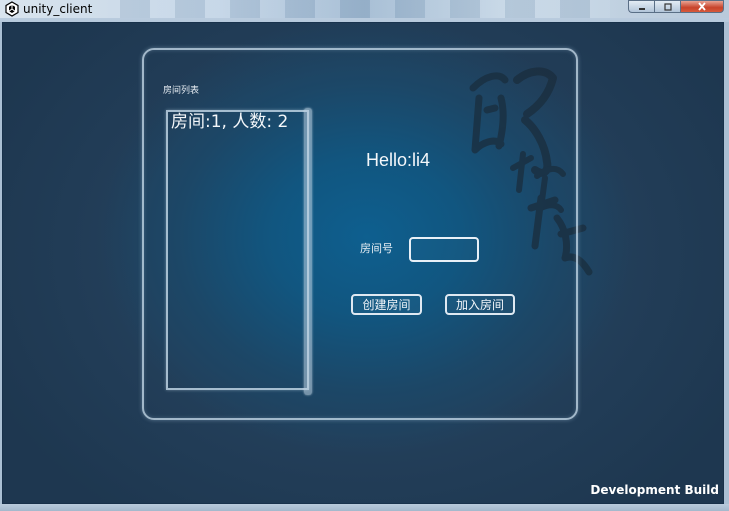  Describe the element at coordinates (308, 251) in the screenshot. I see `room-list-scrollbar` at that location.